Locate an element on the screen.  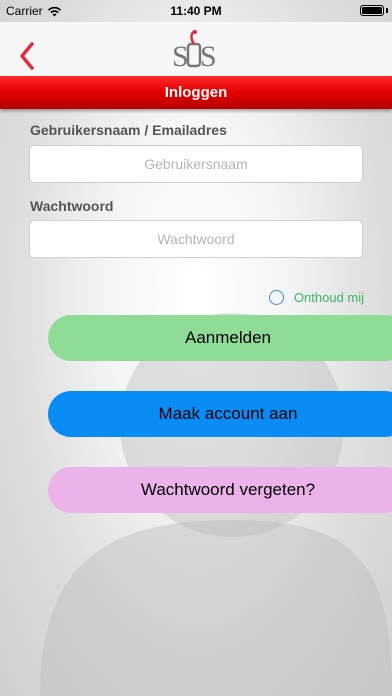
clock: 11:40 PM is located at coordinates (196, 11).